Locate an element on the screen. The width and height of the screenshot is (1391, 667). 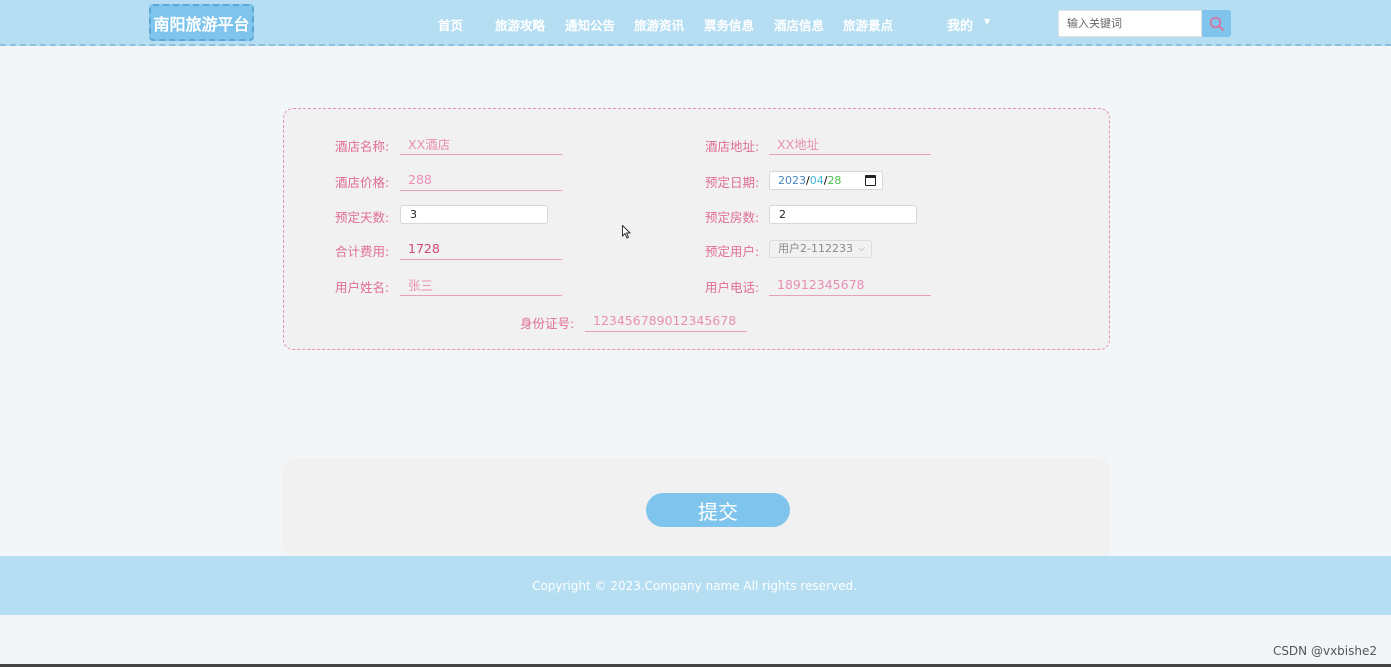
total-cost-label: 合计费用: is located at coordinates (362, 251).